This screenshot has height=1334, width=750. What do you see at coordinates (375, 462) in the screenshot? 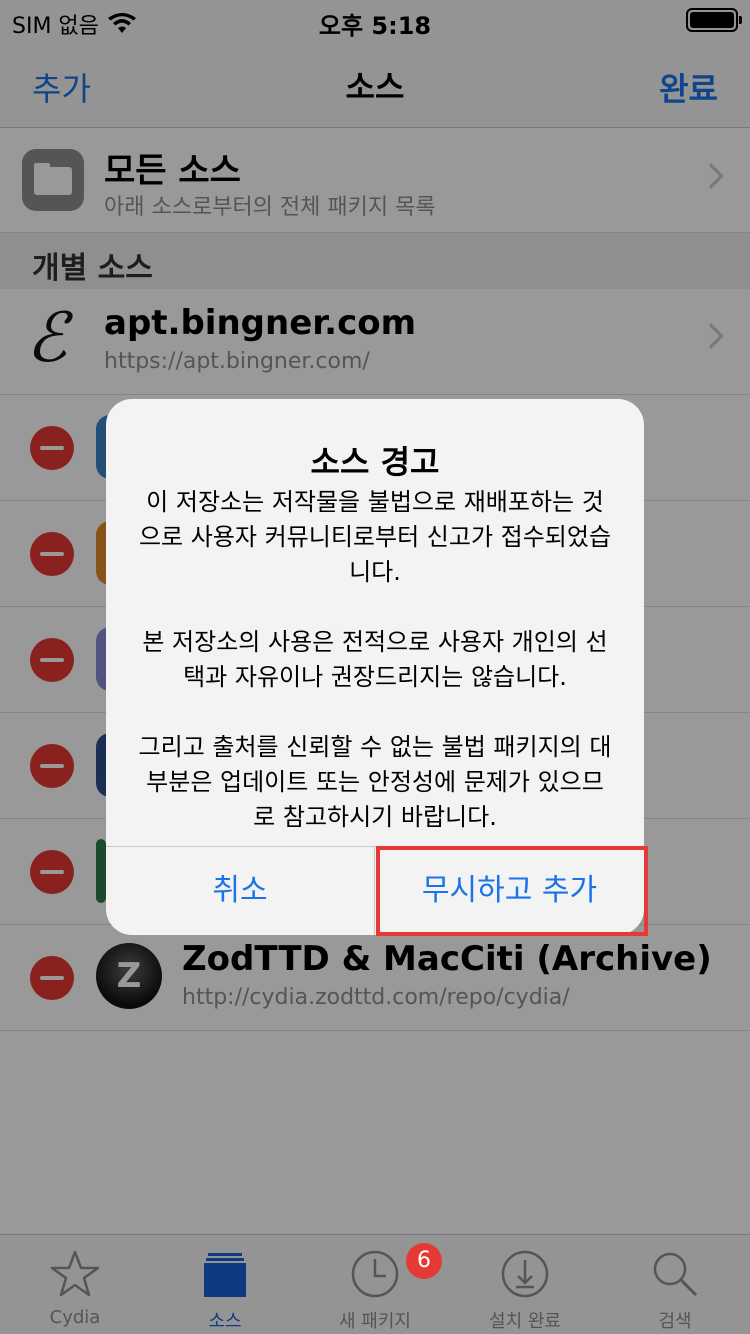
I see `alert-title: 소스 경고` at bounding box center [375, 462].